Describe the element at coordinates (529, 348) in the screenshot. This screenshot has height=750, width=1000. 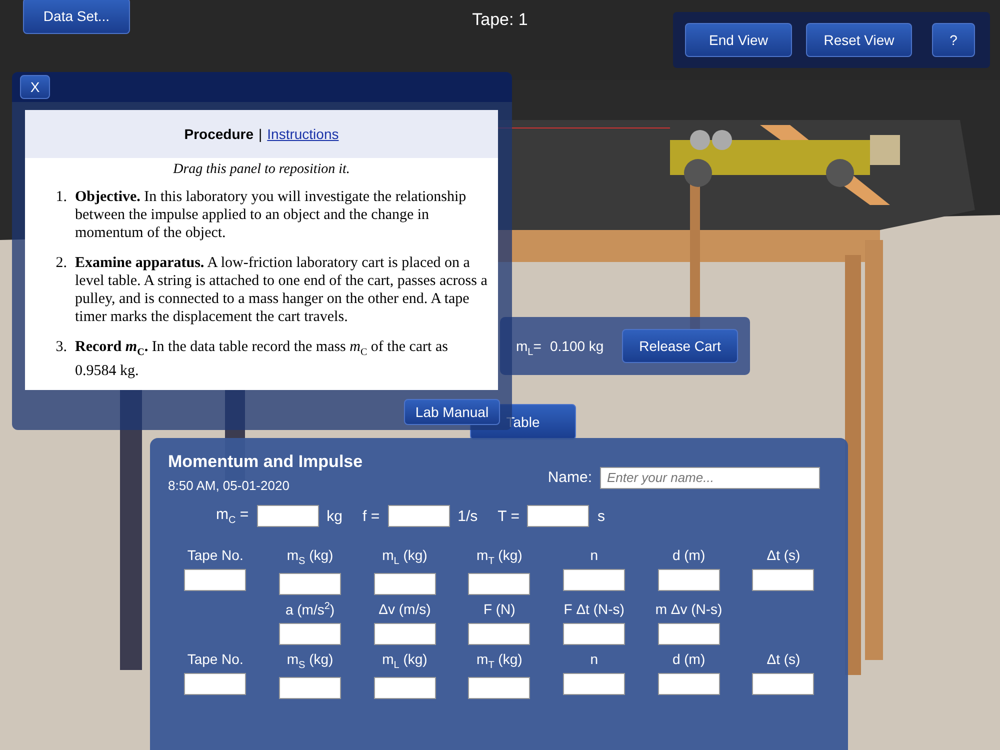
I see `hanger-mass-label: m$_{L}$=` at that location.